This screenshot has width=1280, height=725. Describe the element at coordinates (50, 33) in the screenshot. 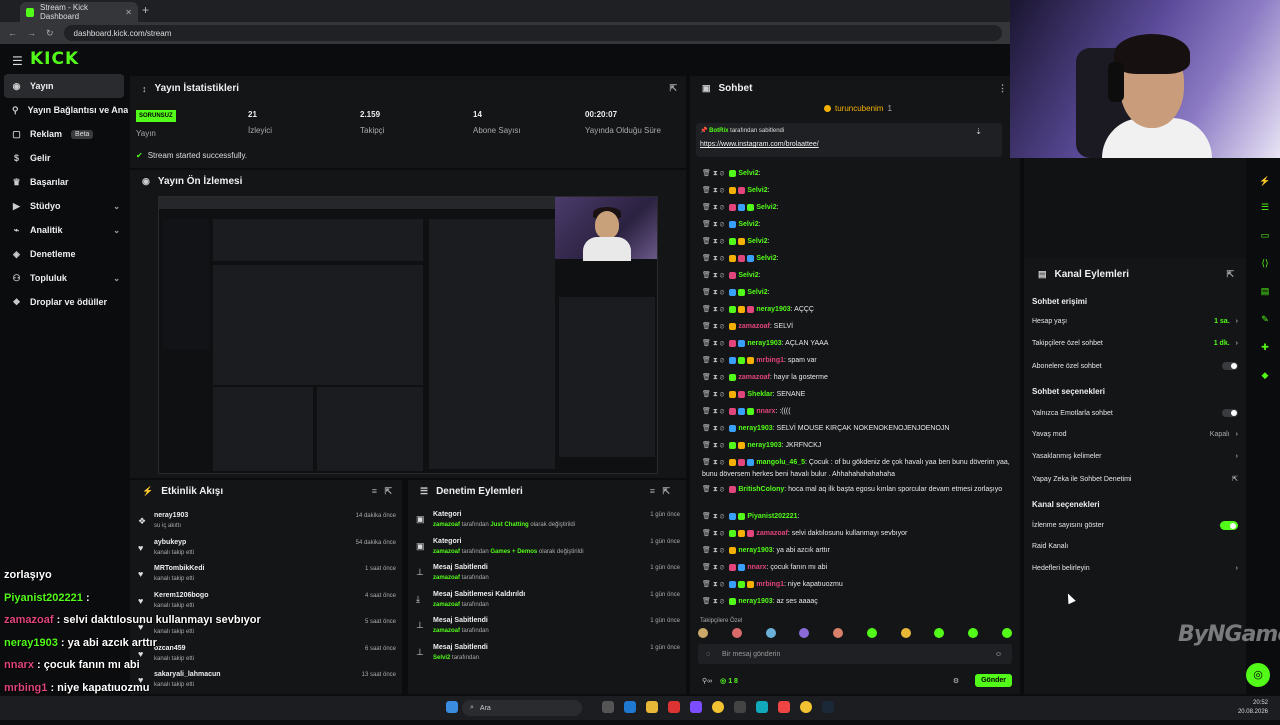

I see `reload-icon: ↻` at that location.